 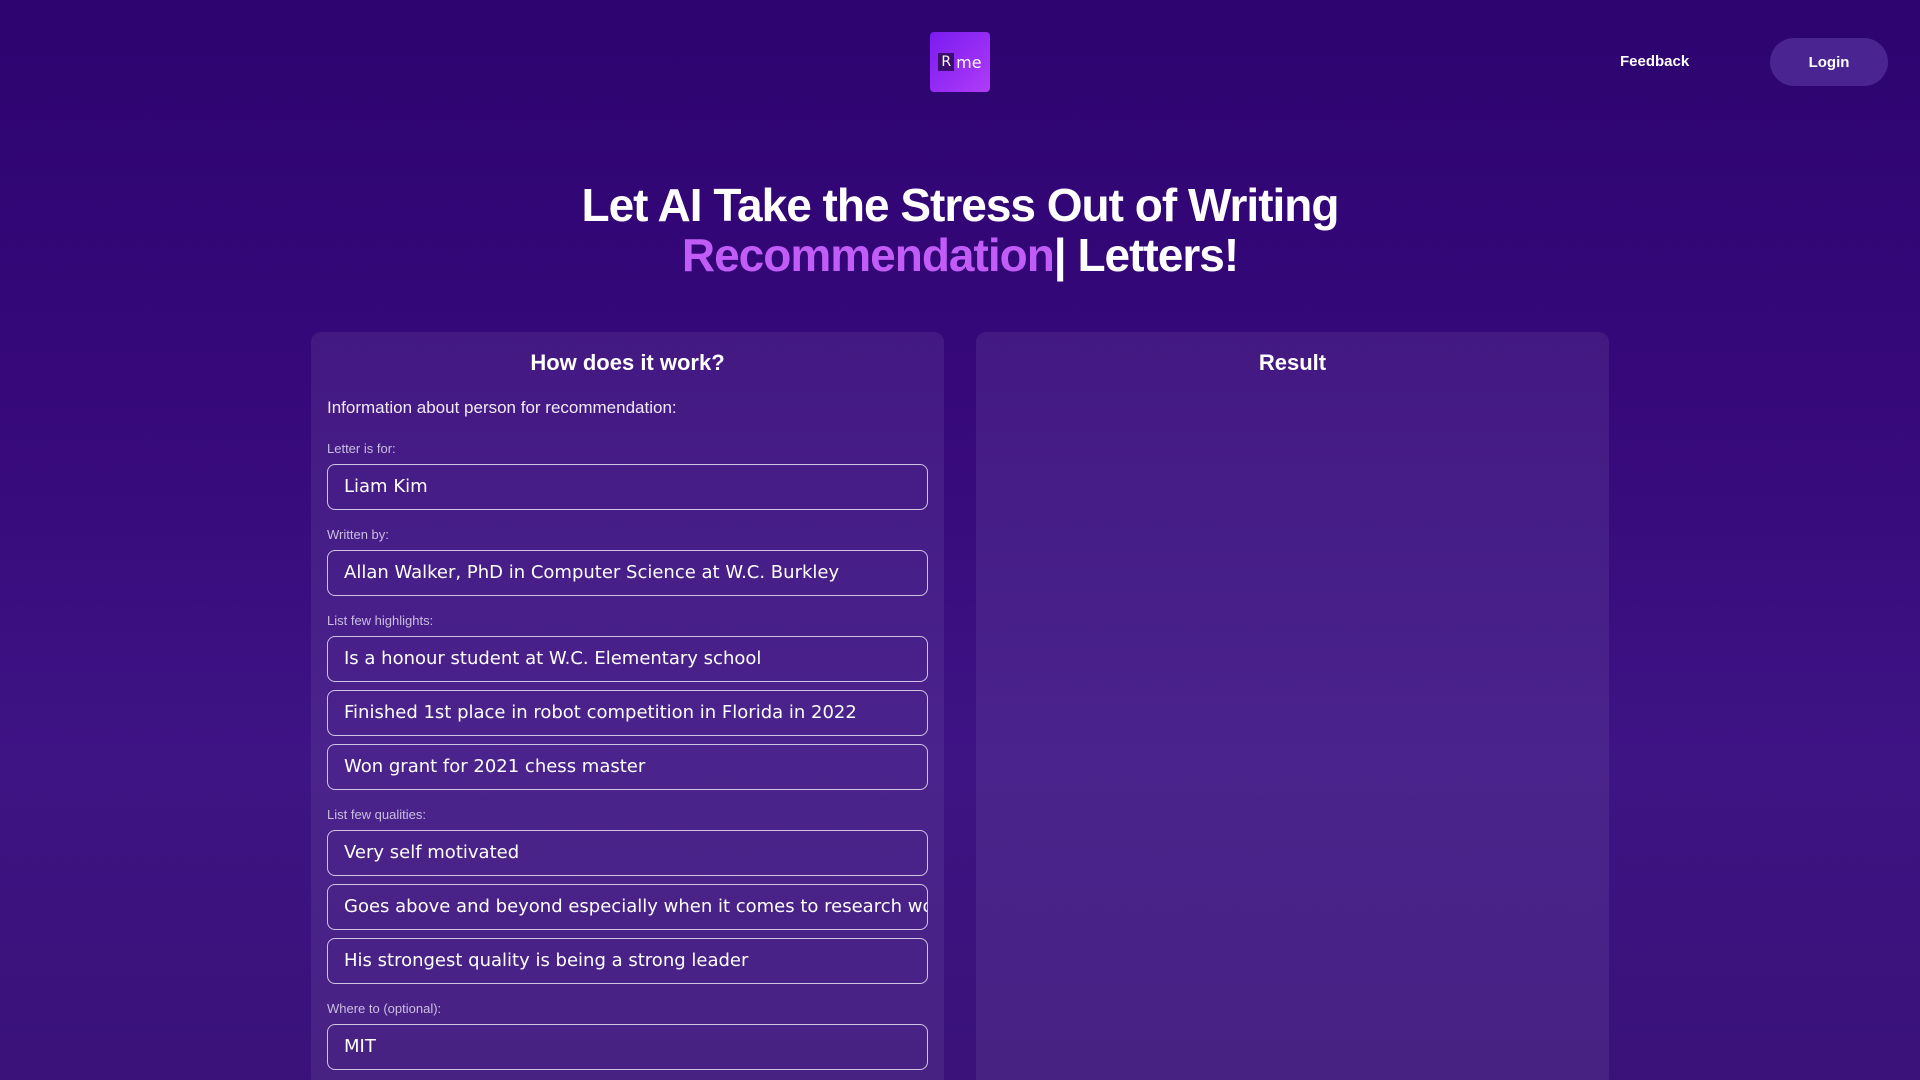 I want to click on logo: R me, so click(x=960, y=62).